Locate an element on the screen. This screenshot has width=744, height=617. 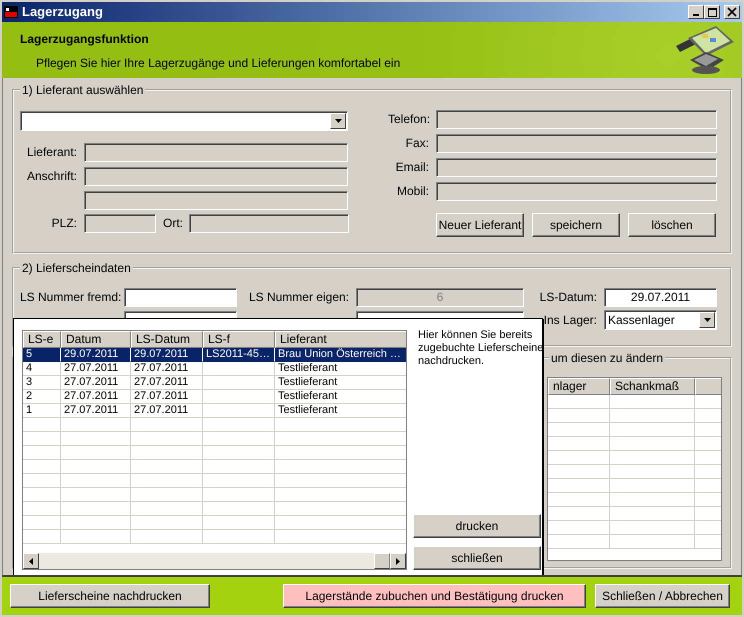
push-button: drucken is located at coordinates (477, 526).